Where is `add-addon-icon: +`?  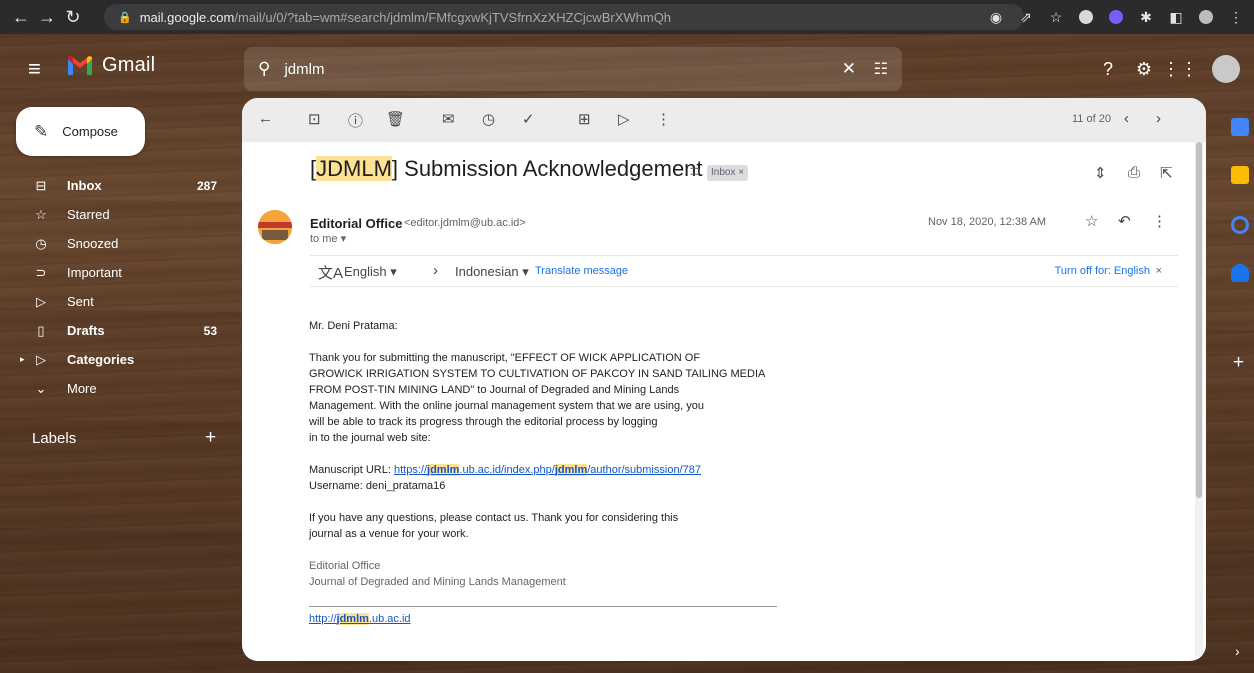
add-addon-icon: + is located at coordinates (1238, 363).